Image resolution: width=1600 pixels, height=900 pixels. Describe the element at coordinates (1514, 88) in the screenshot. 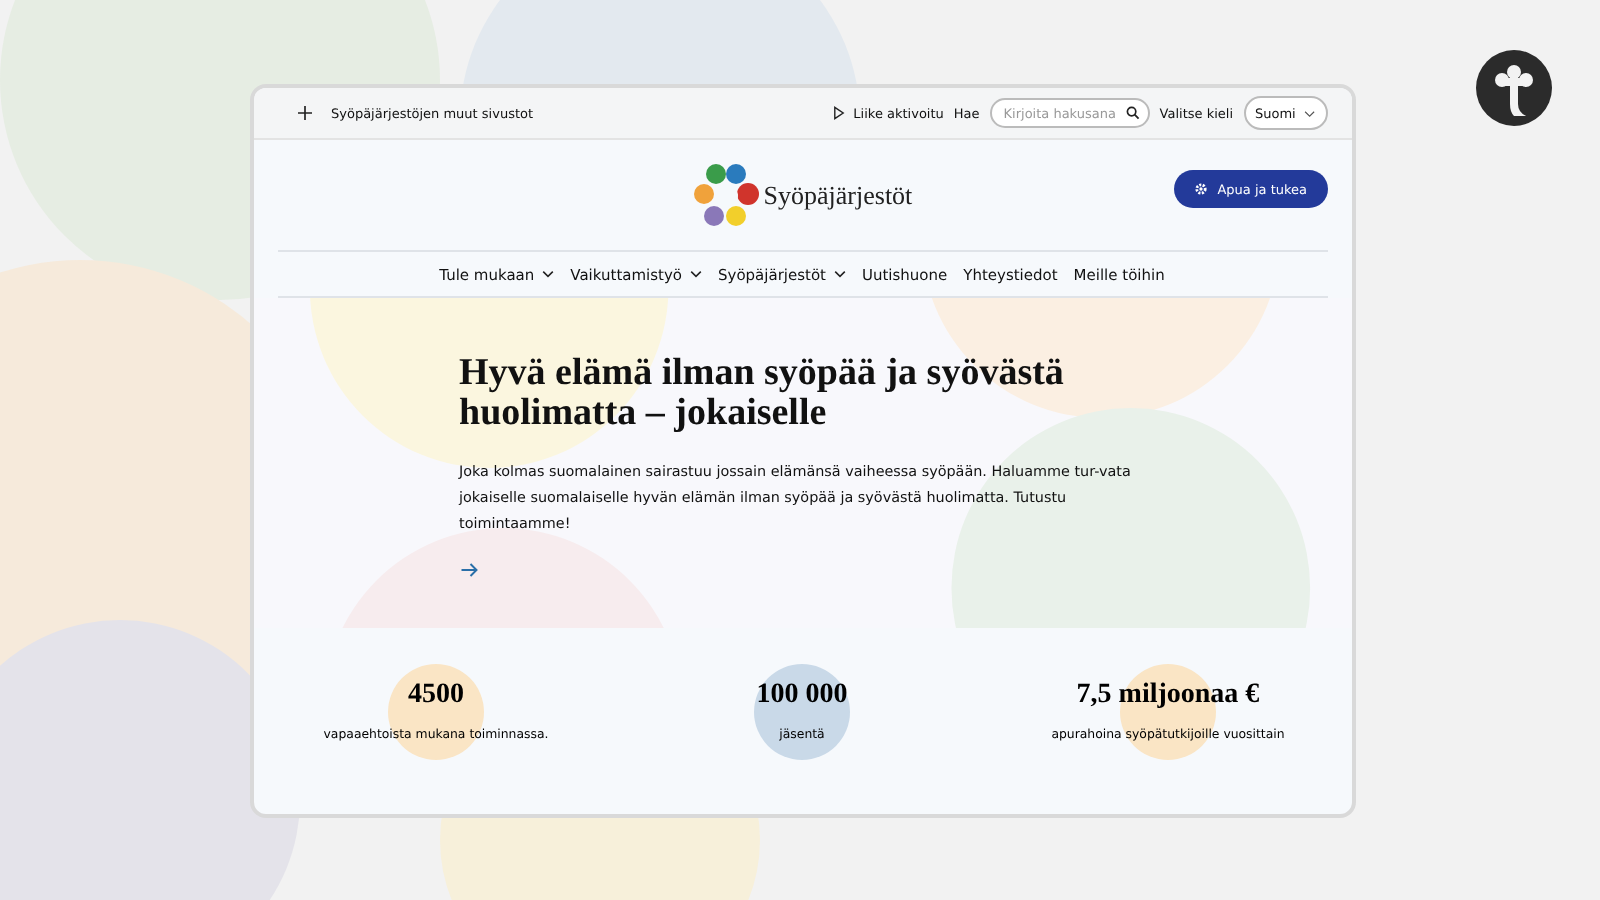

I see `clover-icon` at that location.